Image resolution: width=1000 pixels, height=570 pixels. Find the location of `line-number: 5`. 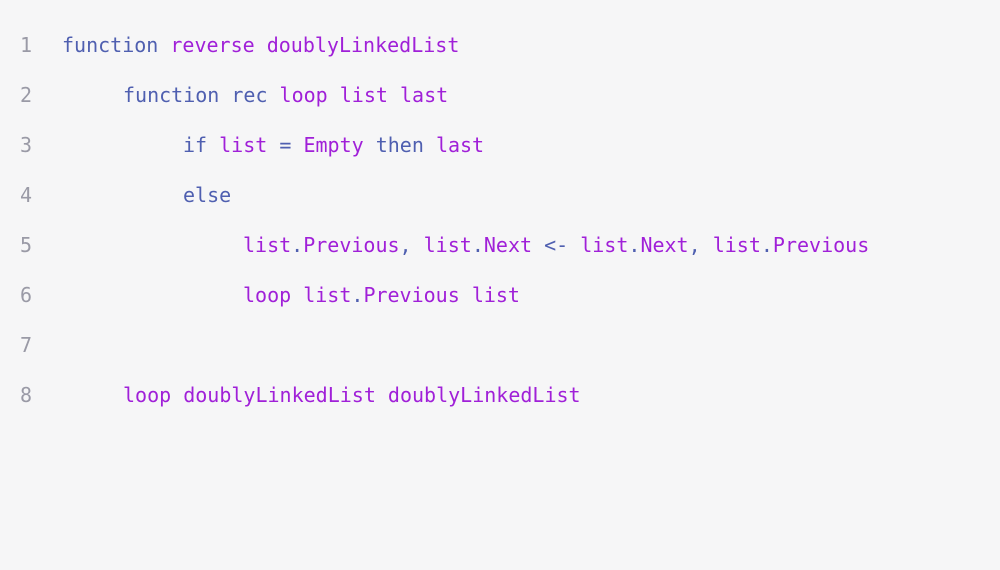

line-number: 5 is located at coordinates (26, 245).